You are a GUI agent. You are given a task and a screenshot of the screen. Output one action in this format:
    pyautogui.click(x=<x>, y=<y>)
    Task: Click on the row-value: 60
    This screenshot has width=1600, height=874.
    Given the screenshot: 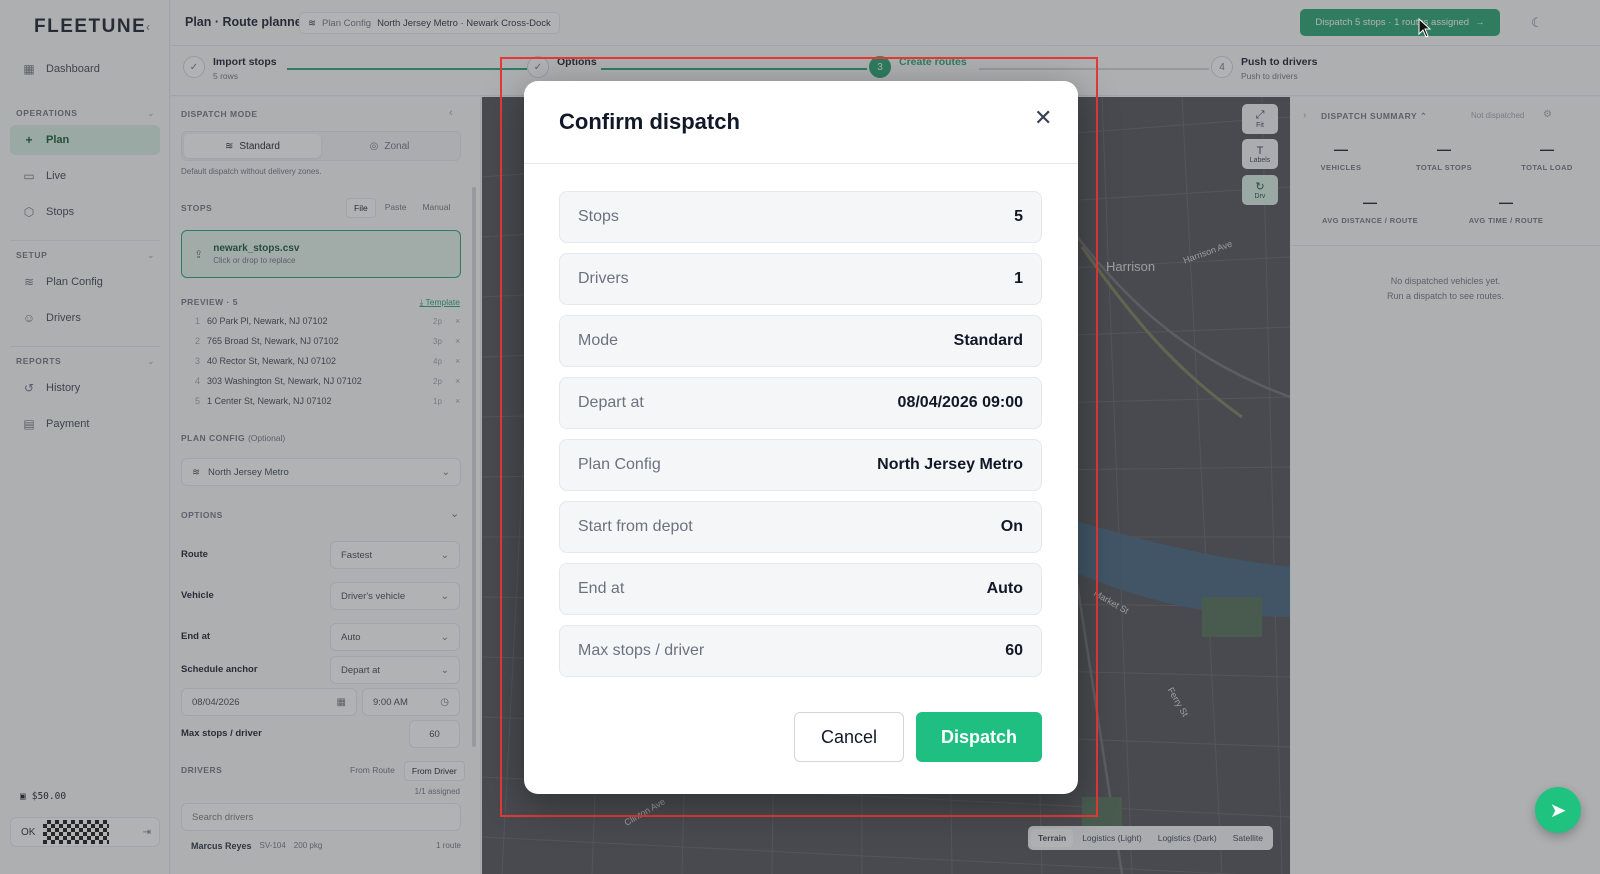 What is the action you would take?
    pyautogui.click(x=1014, y=650)
    